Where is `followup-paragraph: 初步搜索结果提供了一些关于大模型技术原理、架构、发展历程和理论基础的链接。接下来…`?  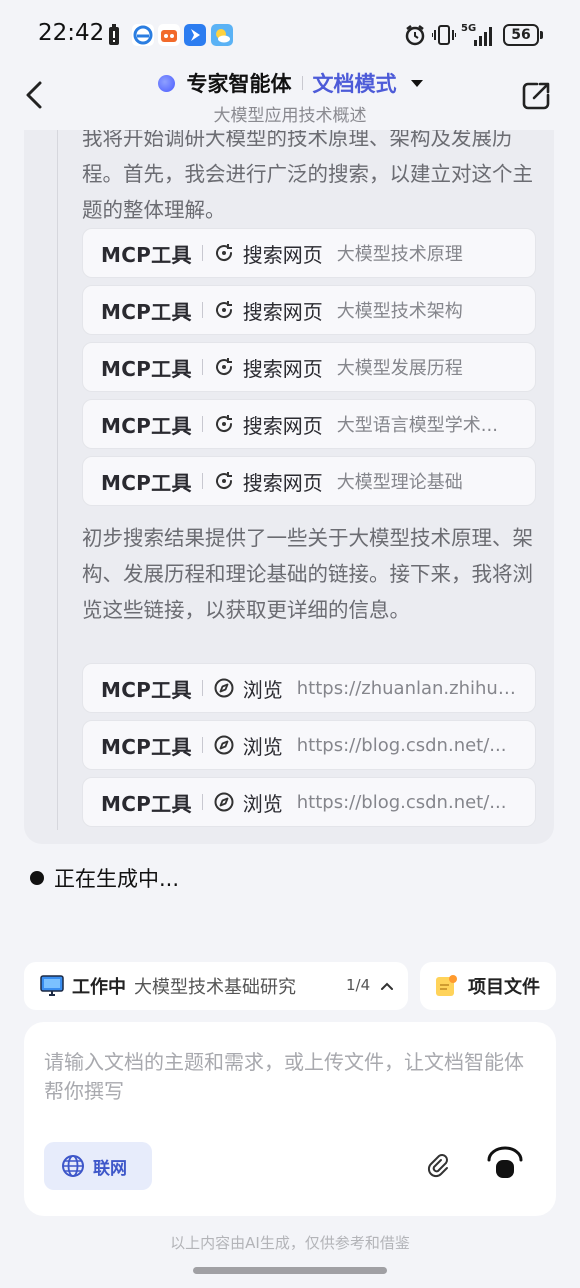
followup-paragraph: 初步搜索结果提供了一些关于大模型技术原理、架构、发展历程和理论基础的链接。接下来… is located at coordinates (307, 574).